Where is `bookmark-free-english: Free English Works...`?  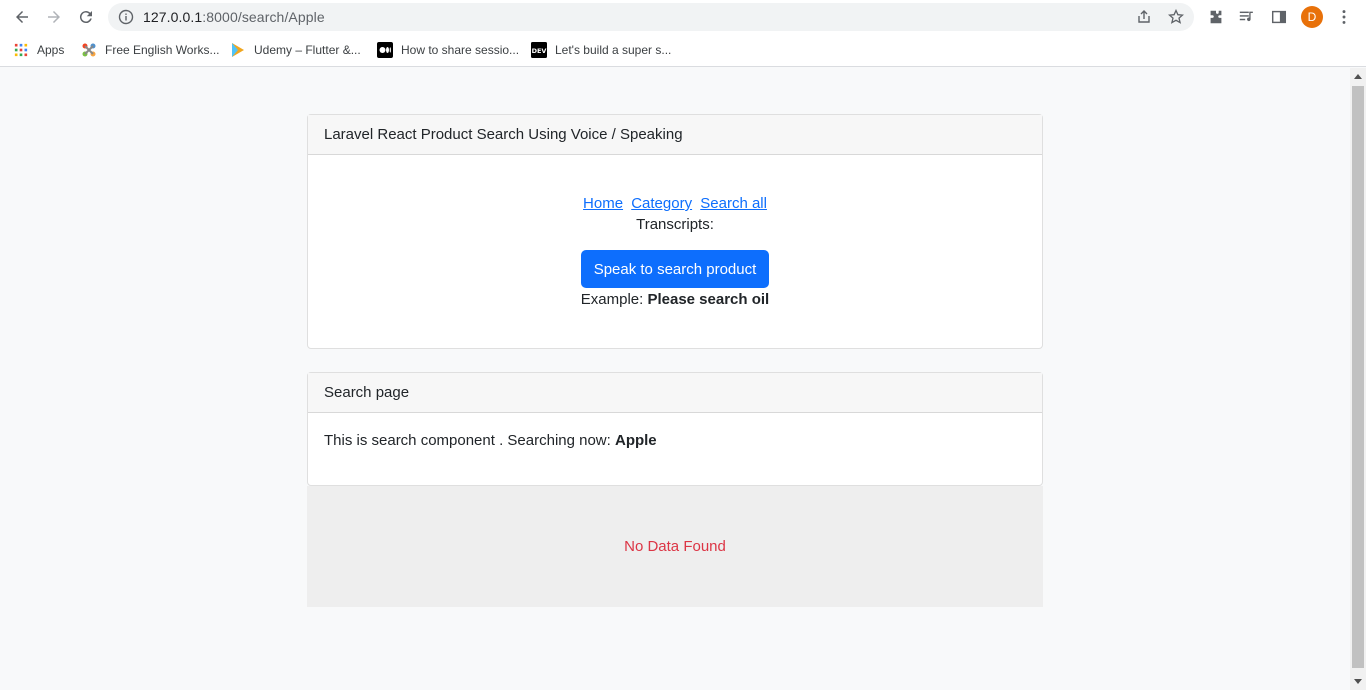
bookmark-free-english: Free English Works... is located at coordinates (150, 50).